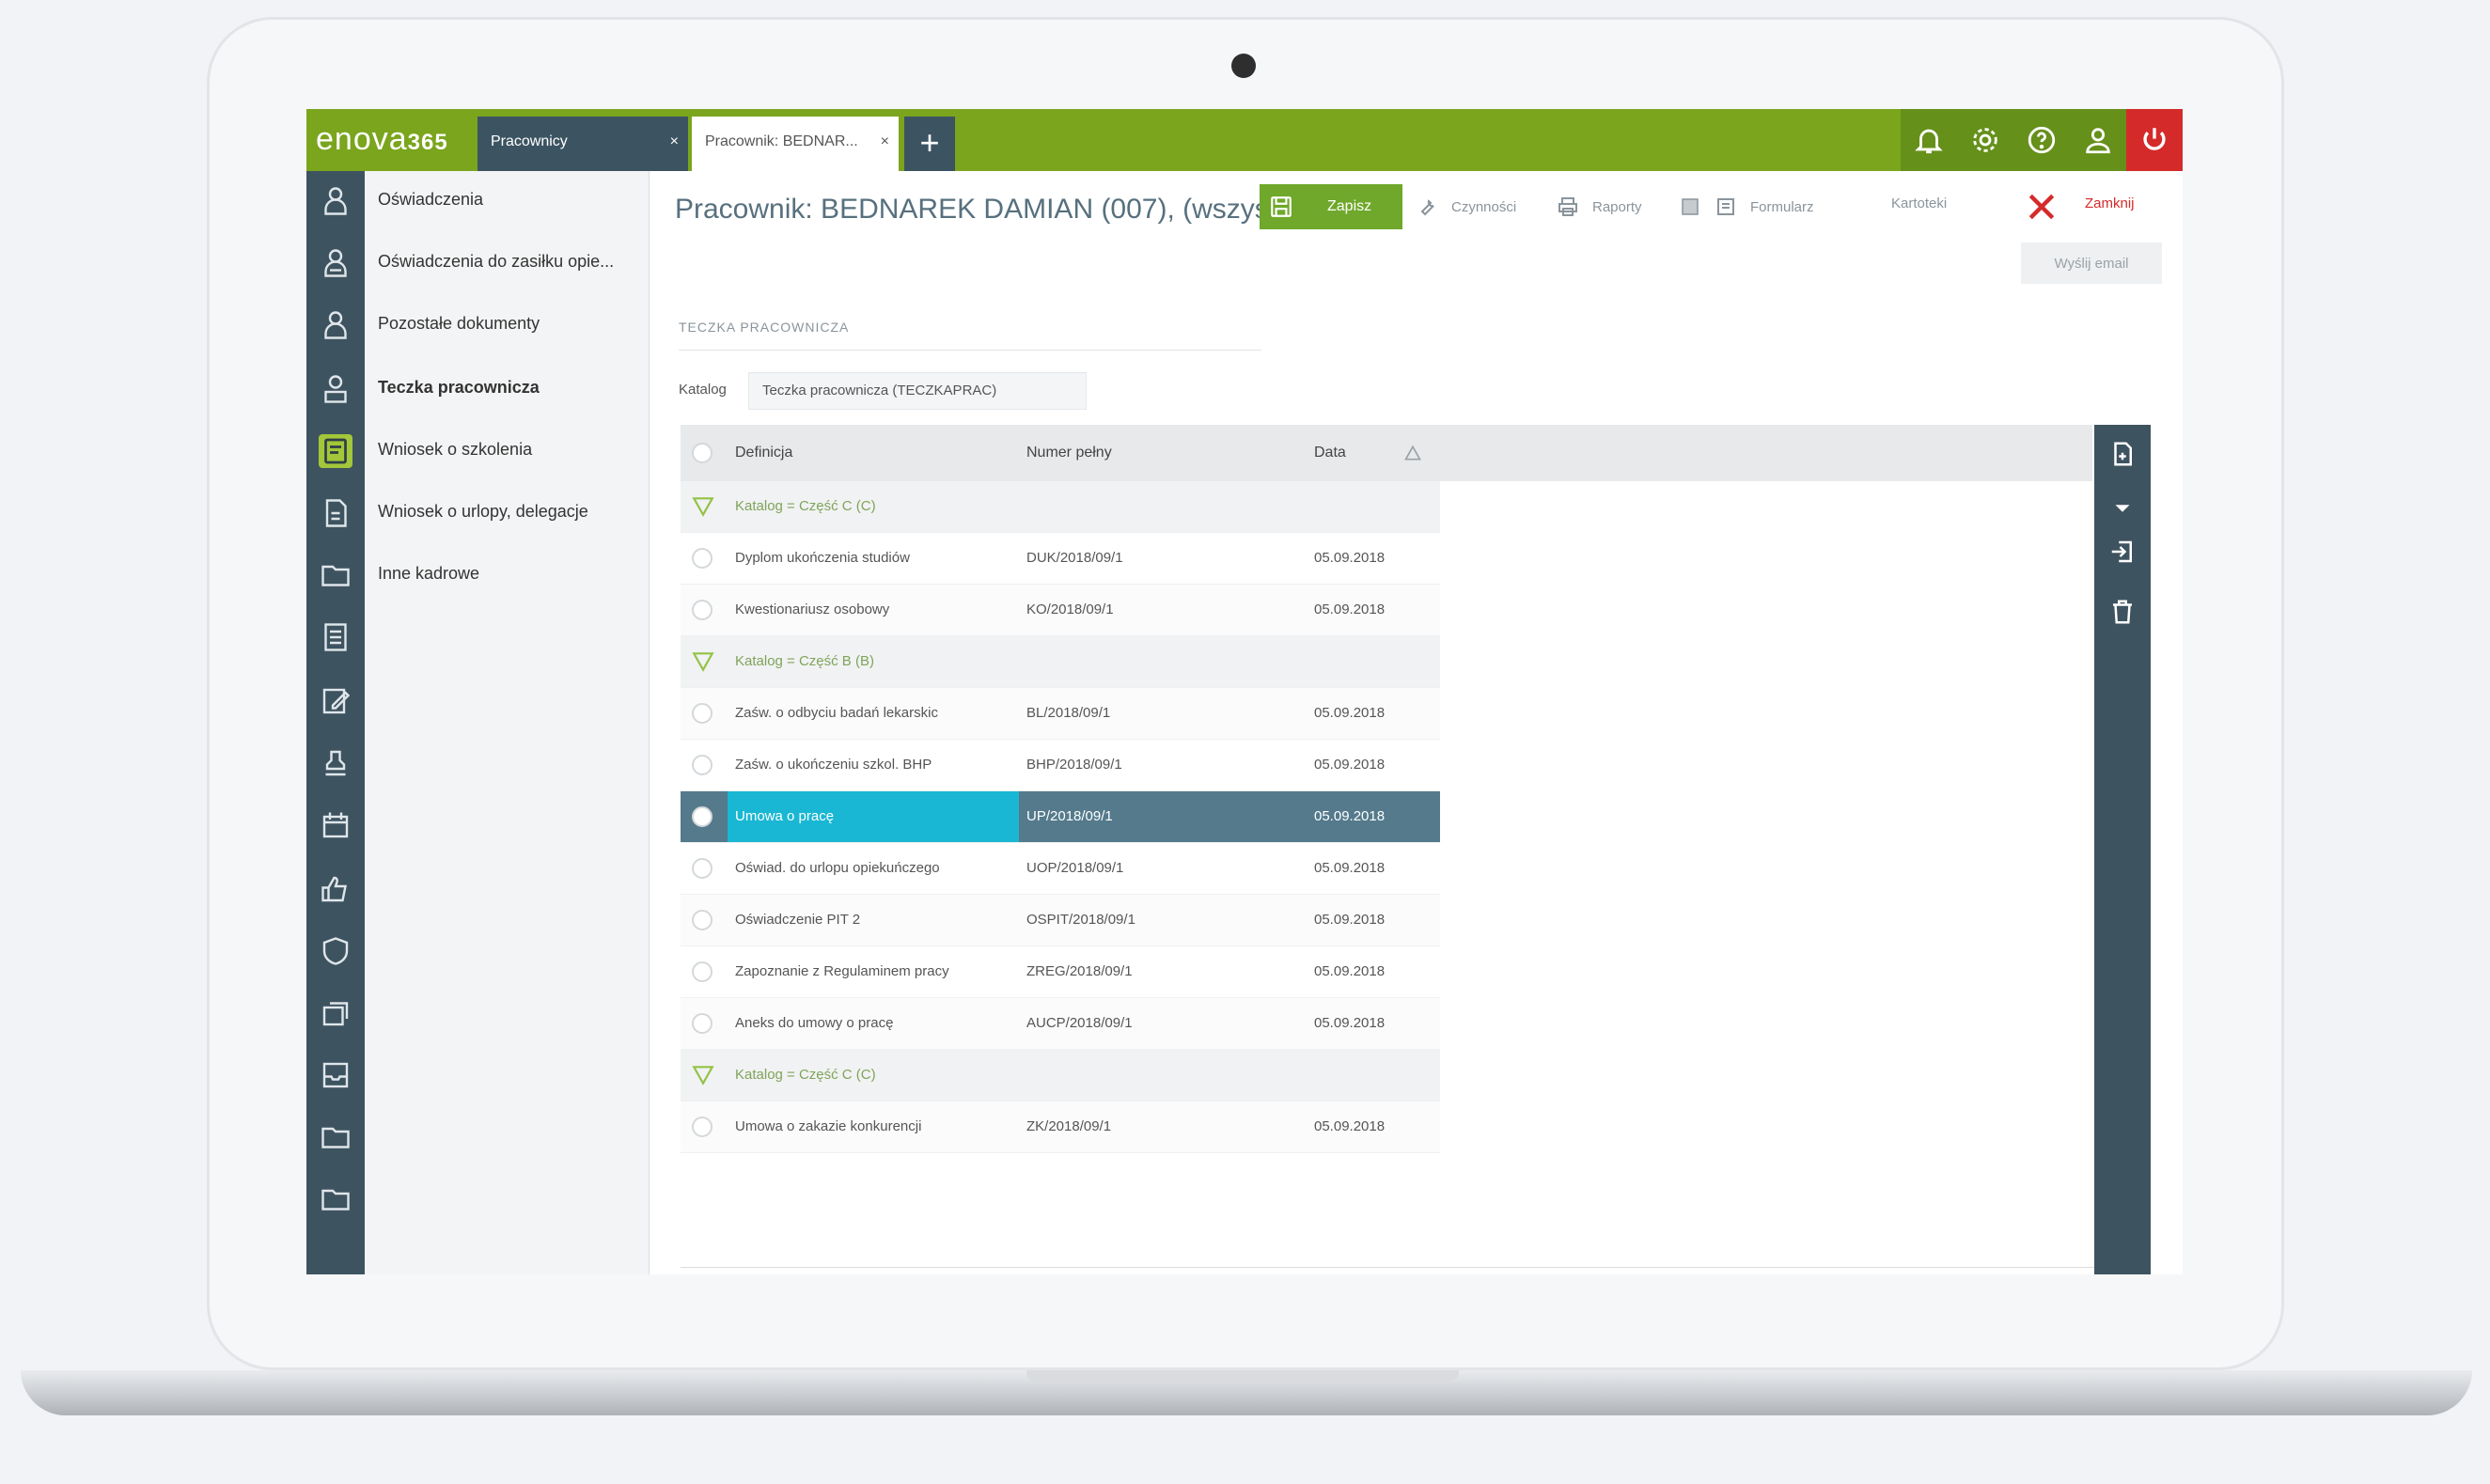 The image size is (2490, 1484). I want to click on bell-icon, so click(1929, 140).